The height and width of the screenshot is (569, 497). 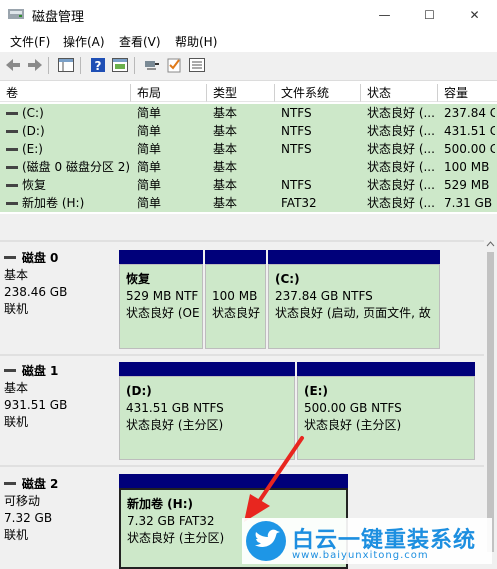 I want to click on table-cell: 237.84 G, so click(x=469, y=113).